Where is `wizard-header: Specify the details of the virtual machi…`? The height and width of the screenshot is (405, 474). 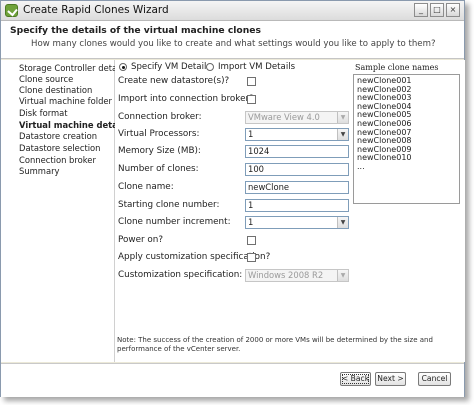
wizard-header: Specify the details of the virtual machi… is located at coordinates (232, 40).